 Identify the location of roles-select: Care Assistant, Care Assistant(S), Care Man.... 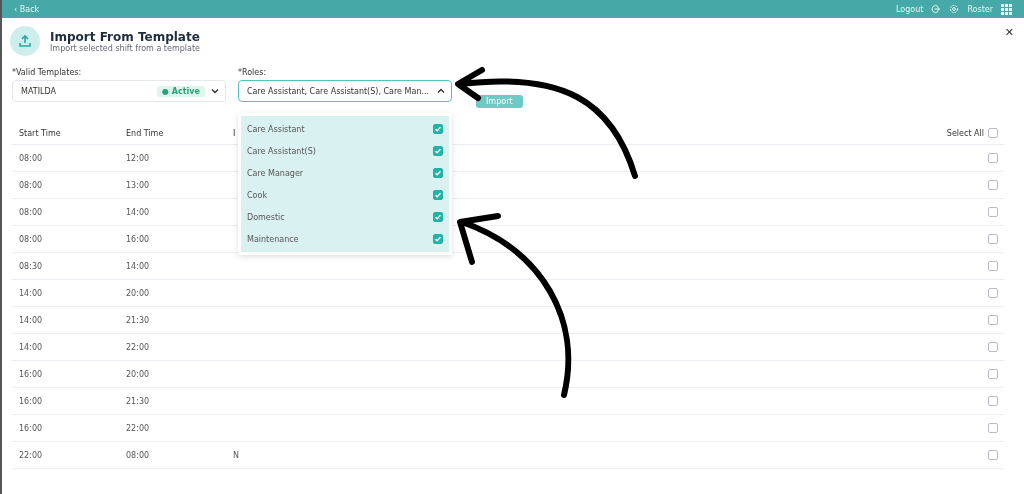
(345, 91).